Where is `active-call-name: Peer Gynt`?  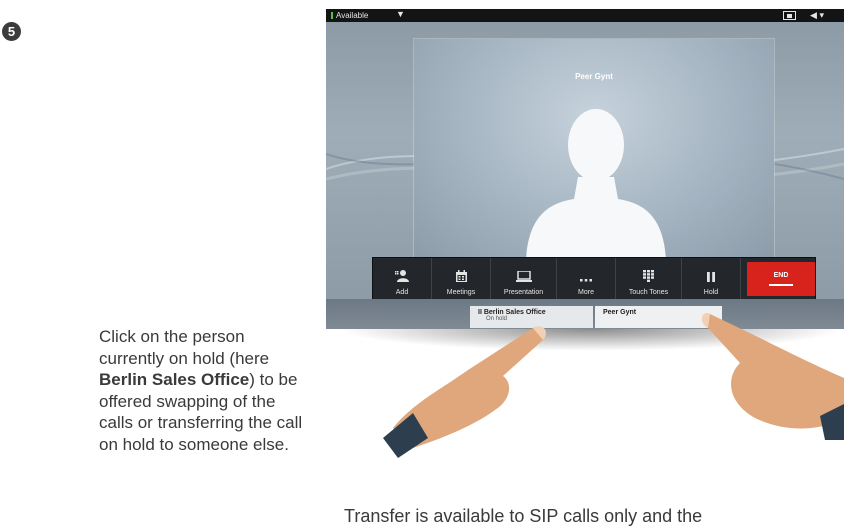
active-call-name: Peer Gynt is located at coordinates (620, 312).